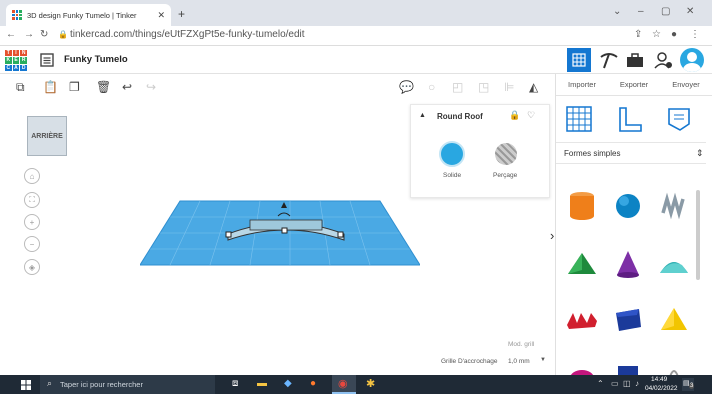  What do you see at coordinates (288, 383) in the screenshot?
I see `teams-icon: ◆` at bounding box center [288, 383].